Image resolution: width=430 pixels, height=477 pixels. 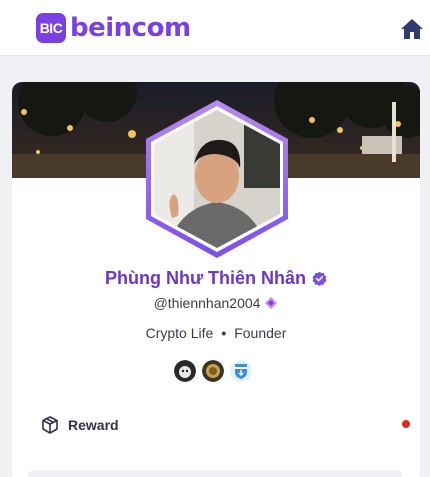 I want to click on profile-name: Phùng Như Thiên Nhân, so click(x=205, y=278).